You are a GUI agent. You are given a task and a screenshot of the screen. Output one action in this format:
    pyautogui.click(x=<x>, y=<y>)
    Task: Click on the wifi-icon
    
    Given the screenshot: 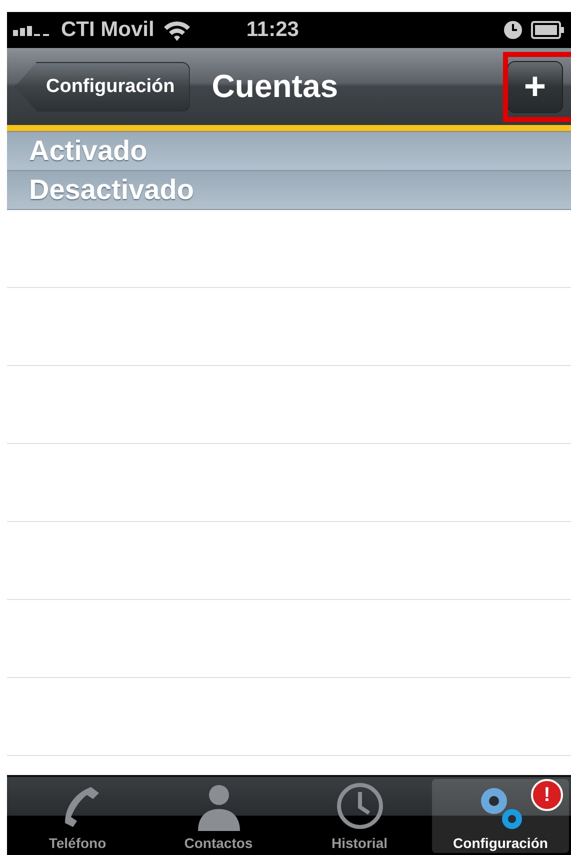 What is the action you would take?
    pyautogui.click(x=177, y=30)
    